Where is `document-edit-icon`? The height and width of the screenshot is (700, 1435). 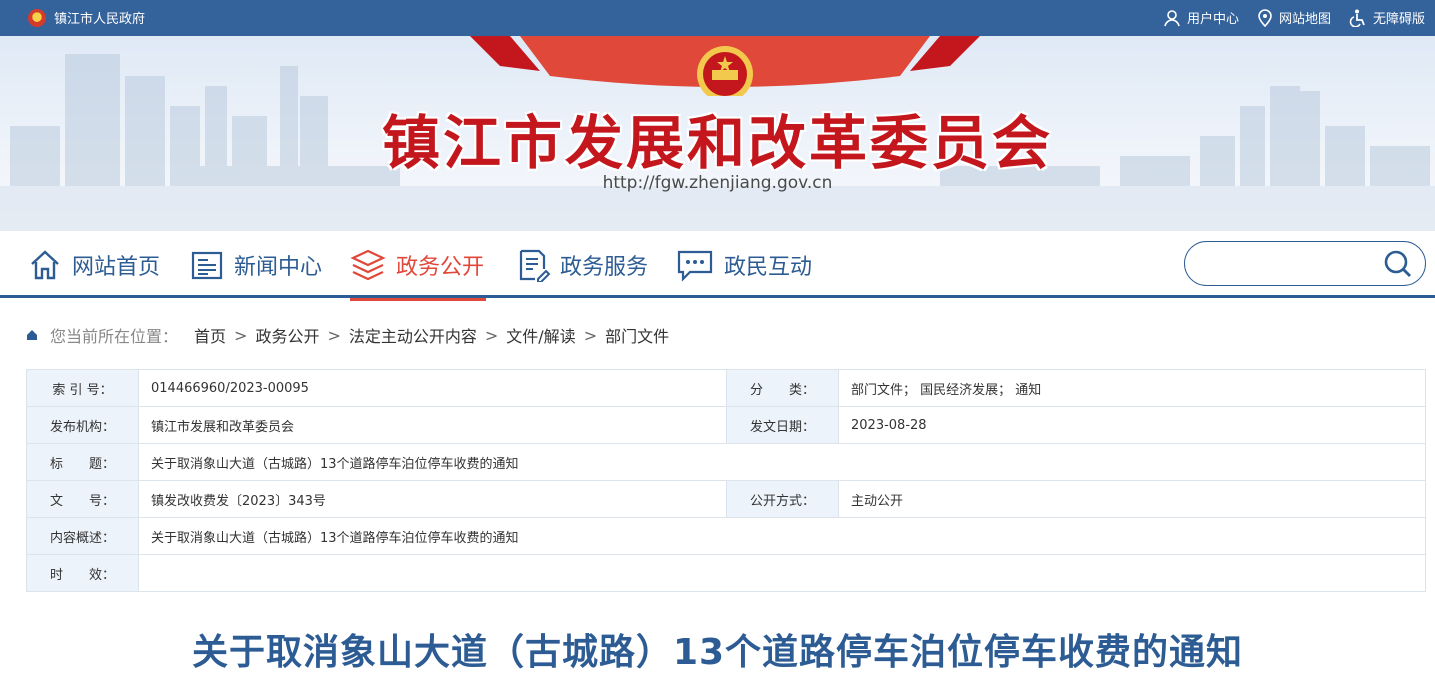 document-edit-icon is located at coordinates (534, 265).